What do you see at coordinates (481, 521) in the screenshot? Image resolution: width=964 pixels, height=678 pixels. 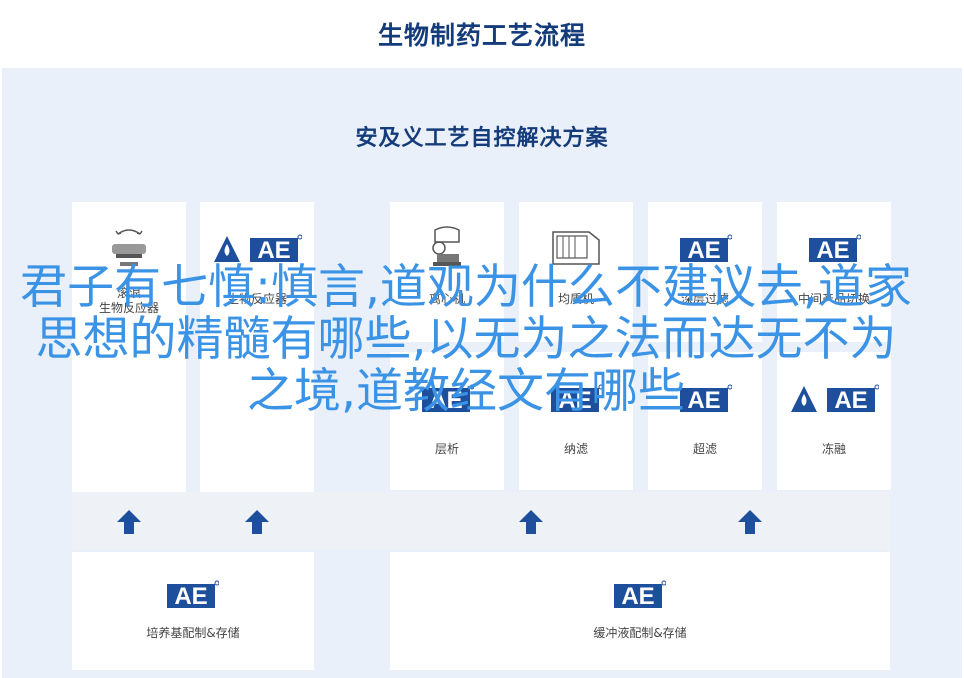 I see `arrow-band` at bounding box center [481, 521].